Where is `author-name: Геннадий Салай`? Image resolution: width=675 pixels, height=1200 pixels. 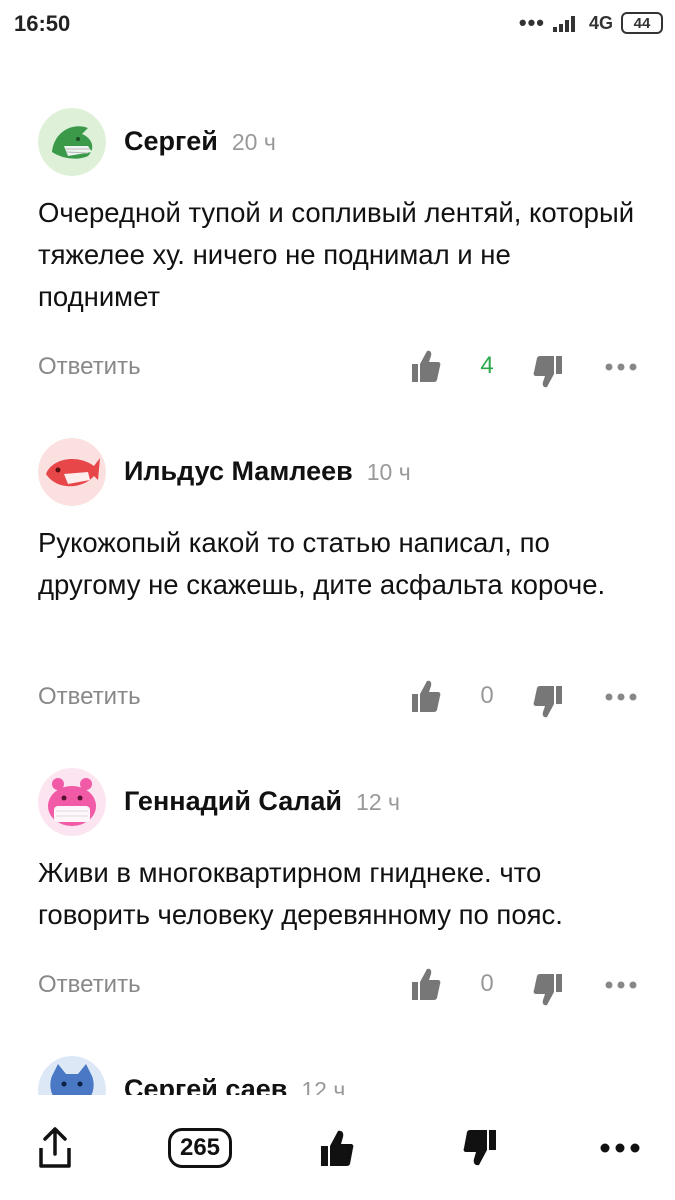 author-name: Геннадий Салай is located at coordinates (233, 801).